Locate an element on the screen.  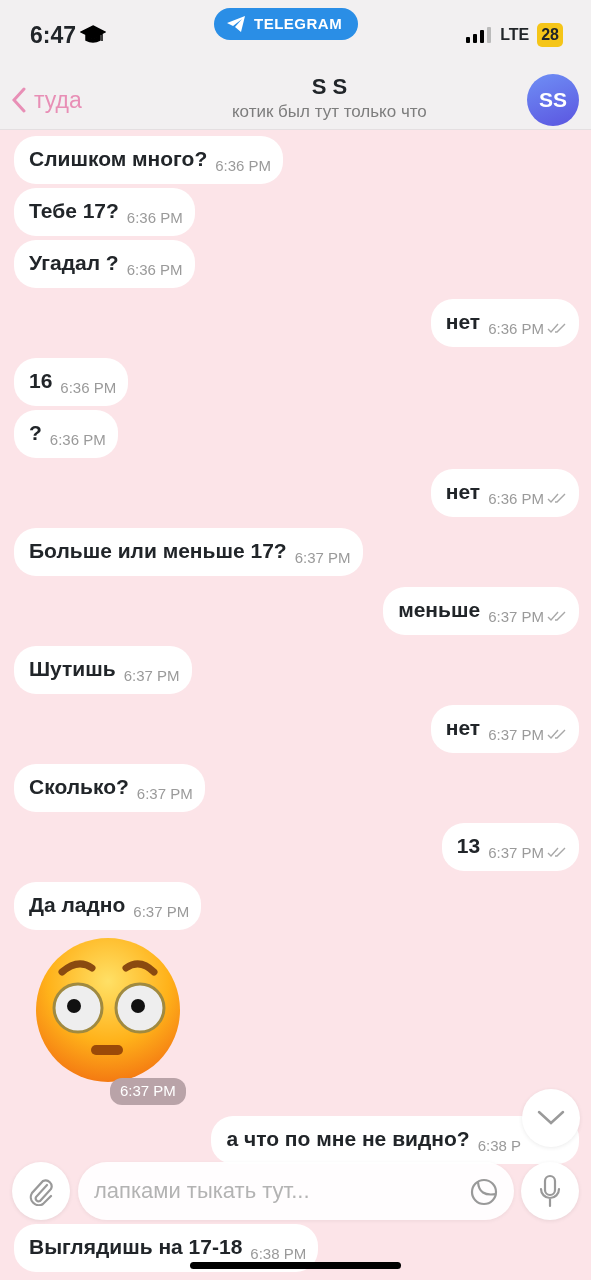
microphone-icon is located at coordinates (550, 1191).